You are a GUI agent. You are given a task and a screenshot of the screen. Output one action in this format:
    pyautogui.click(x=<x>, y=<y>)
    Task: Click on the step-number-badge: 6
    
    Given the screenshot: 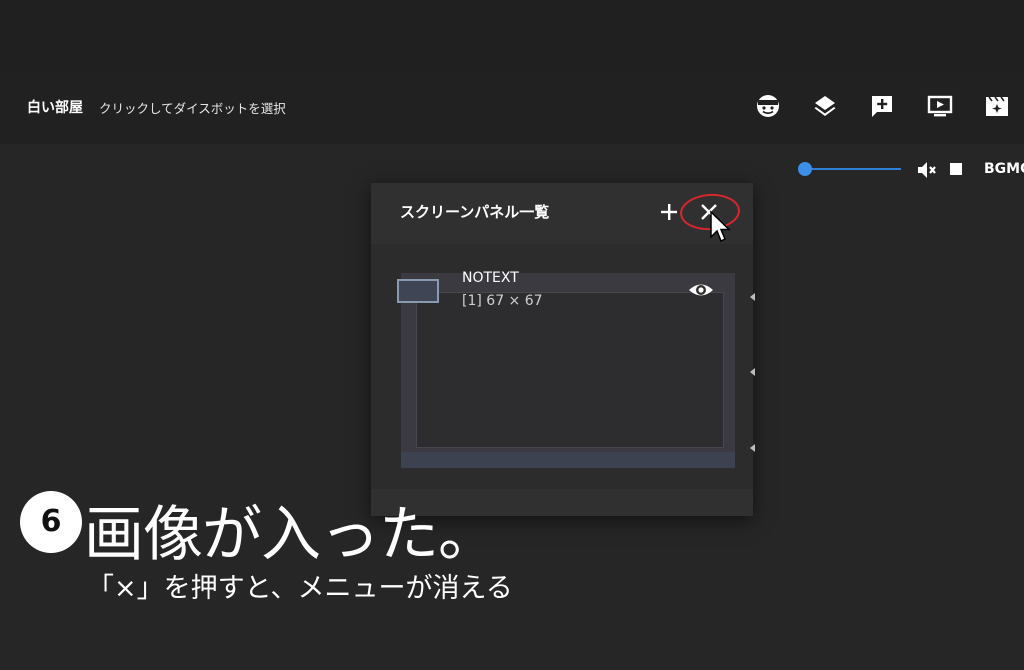 What is the action you would take?
    pyautogui.click(x=51, y=522)
    